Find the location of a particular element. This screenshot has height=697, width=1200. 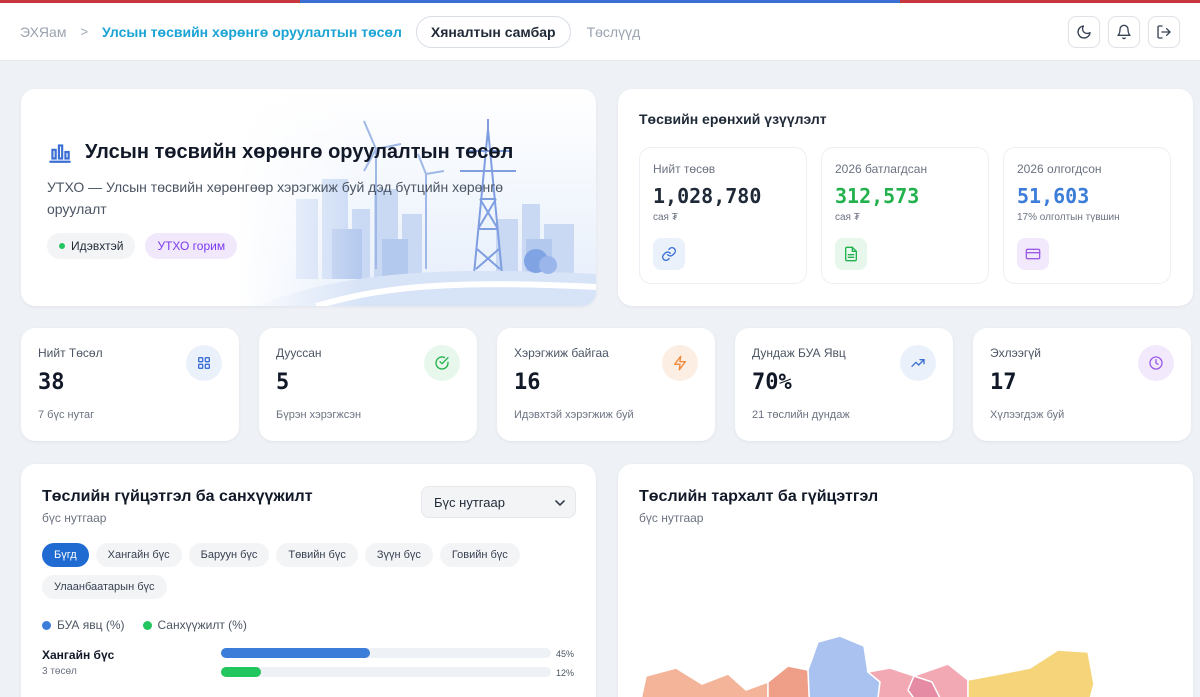

region-row-count: 3 төсөл is located at coordinates (59, 671).